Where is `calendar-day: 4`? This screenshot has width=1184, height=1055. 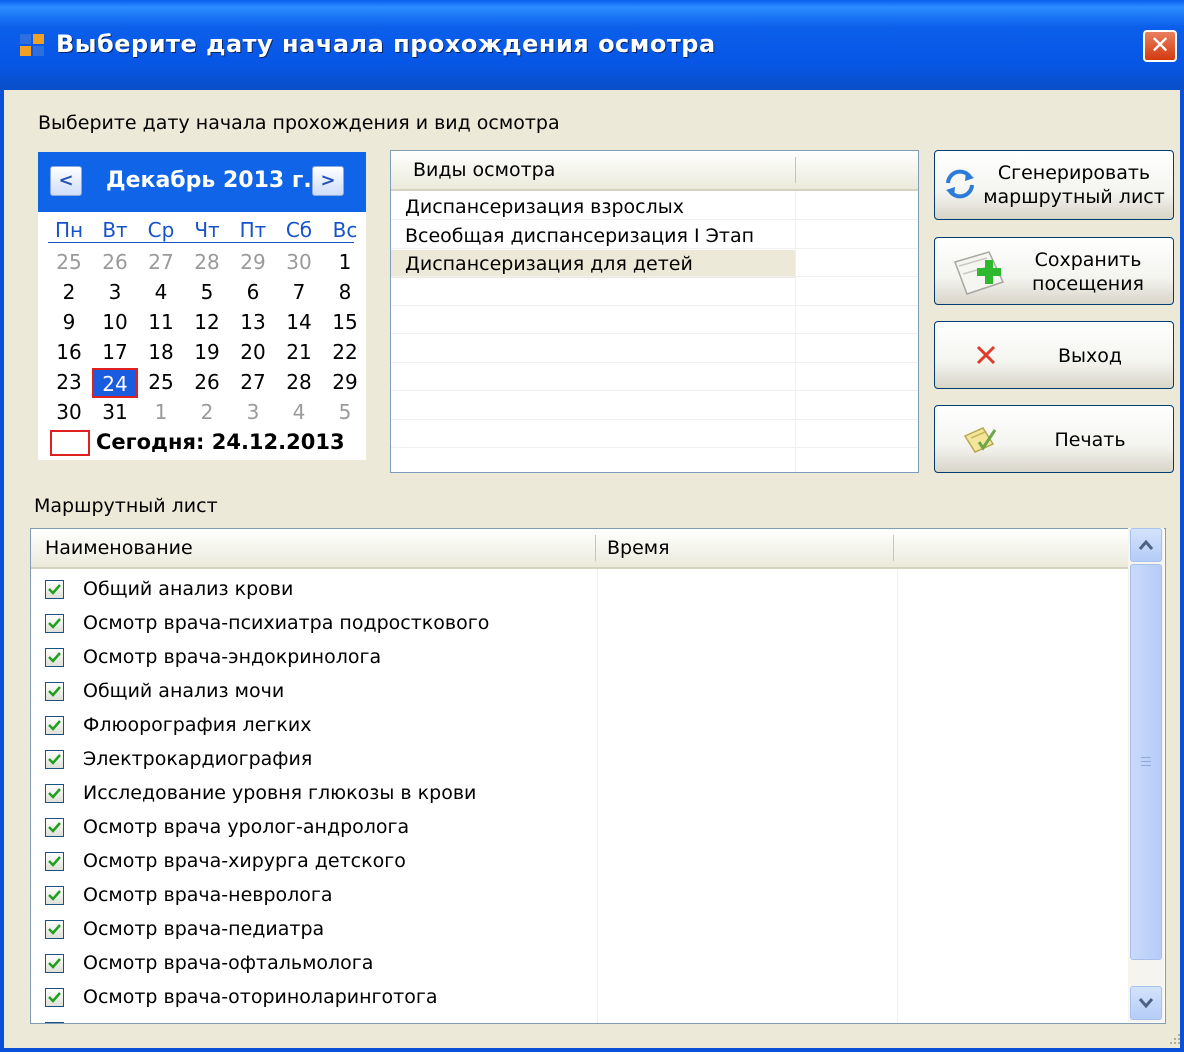
calendar-day: 4 is located at coordinates (161, 293).